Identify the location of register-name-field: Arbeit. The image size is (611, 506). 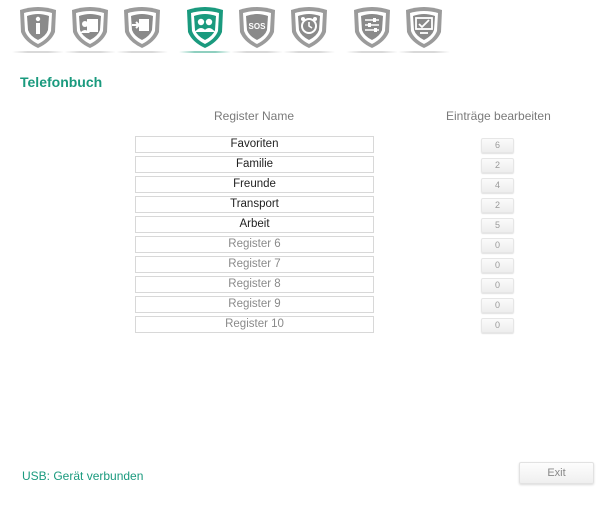
(254, 224).